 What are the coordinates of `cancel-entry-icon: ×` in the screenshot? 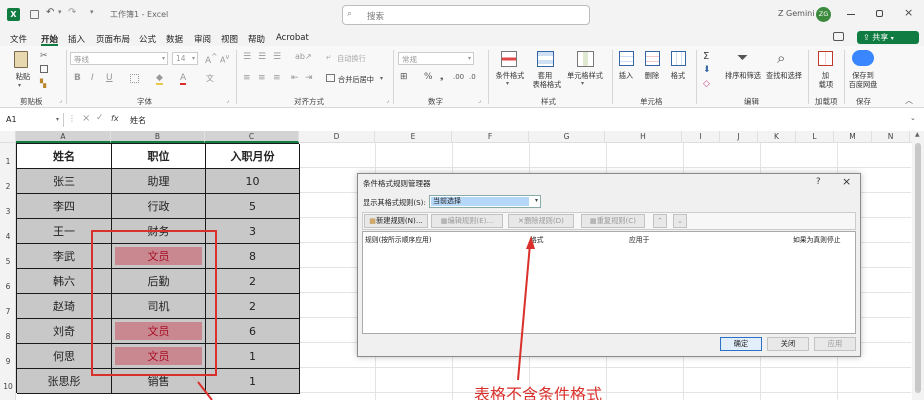 It's located at (86, 118).